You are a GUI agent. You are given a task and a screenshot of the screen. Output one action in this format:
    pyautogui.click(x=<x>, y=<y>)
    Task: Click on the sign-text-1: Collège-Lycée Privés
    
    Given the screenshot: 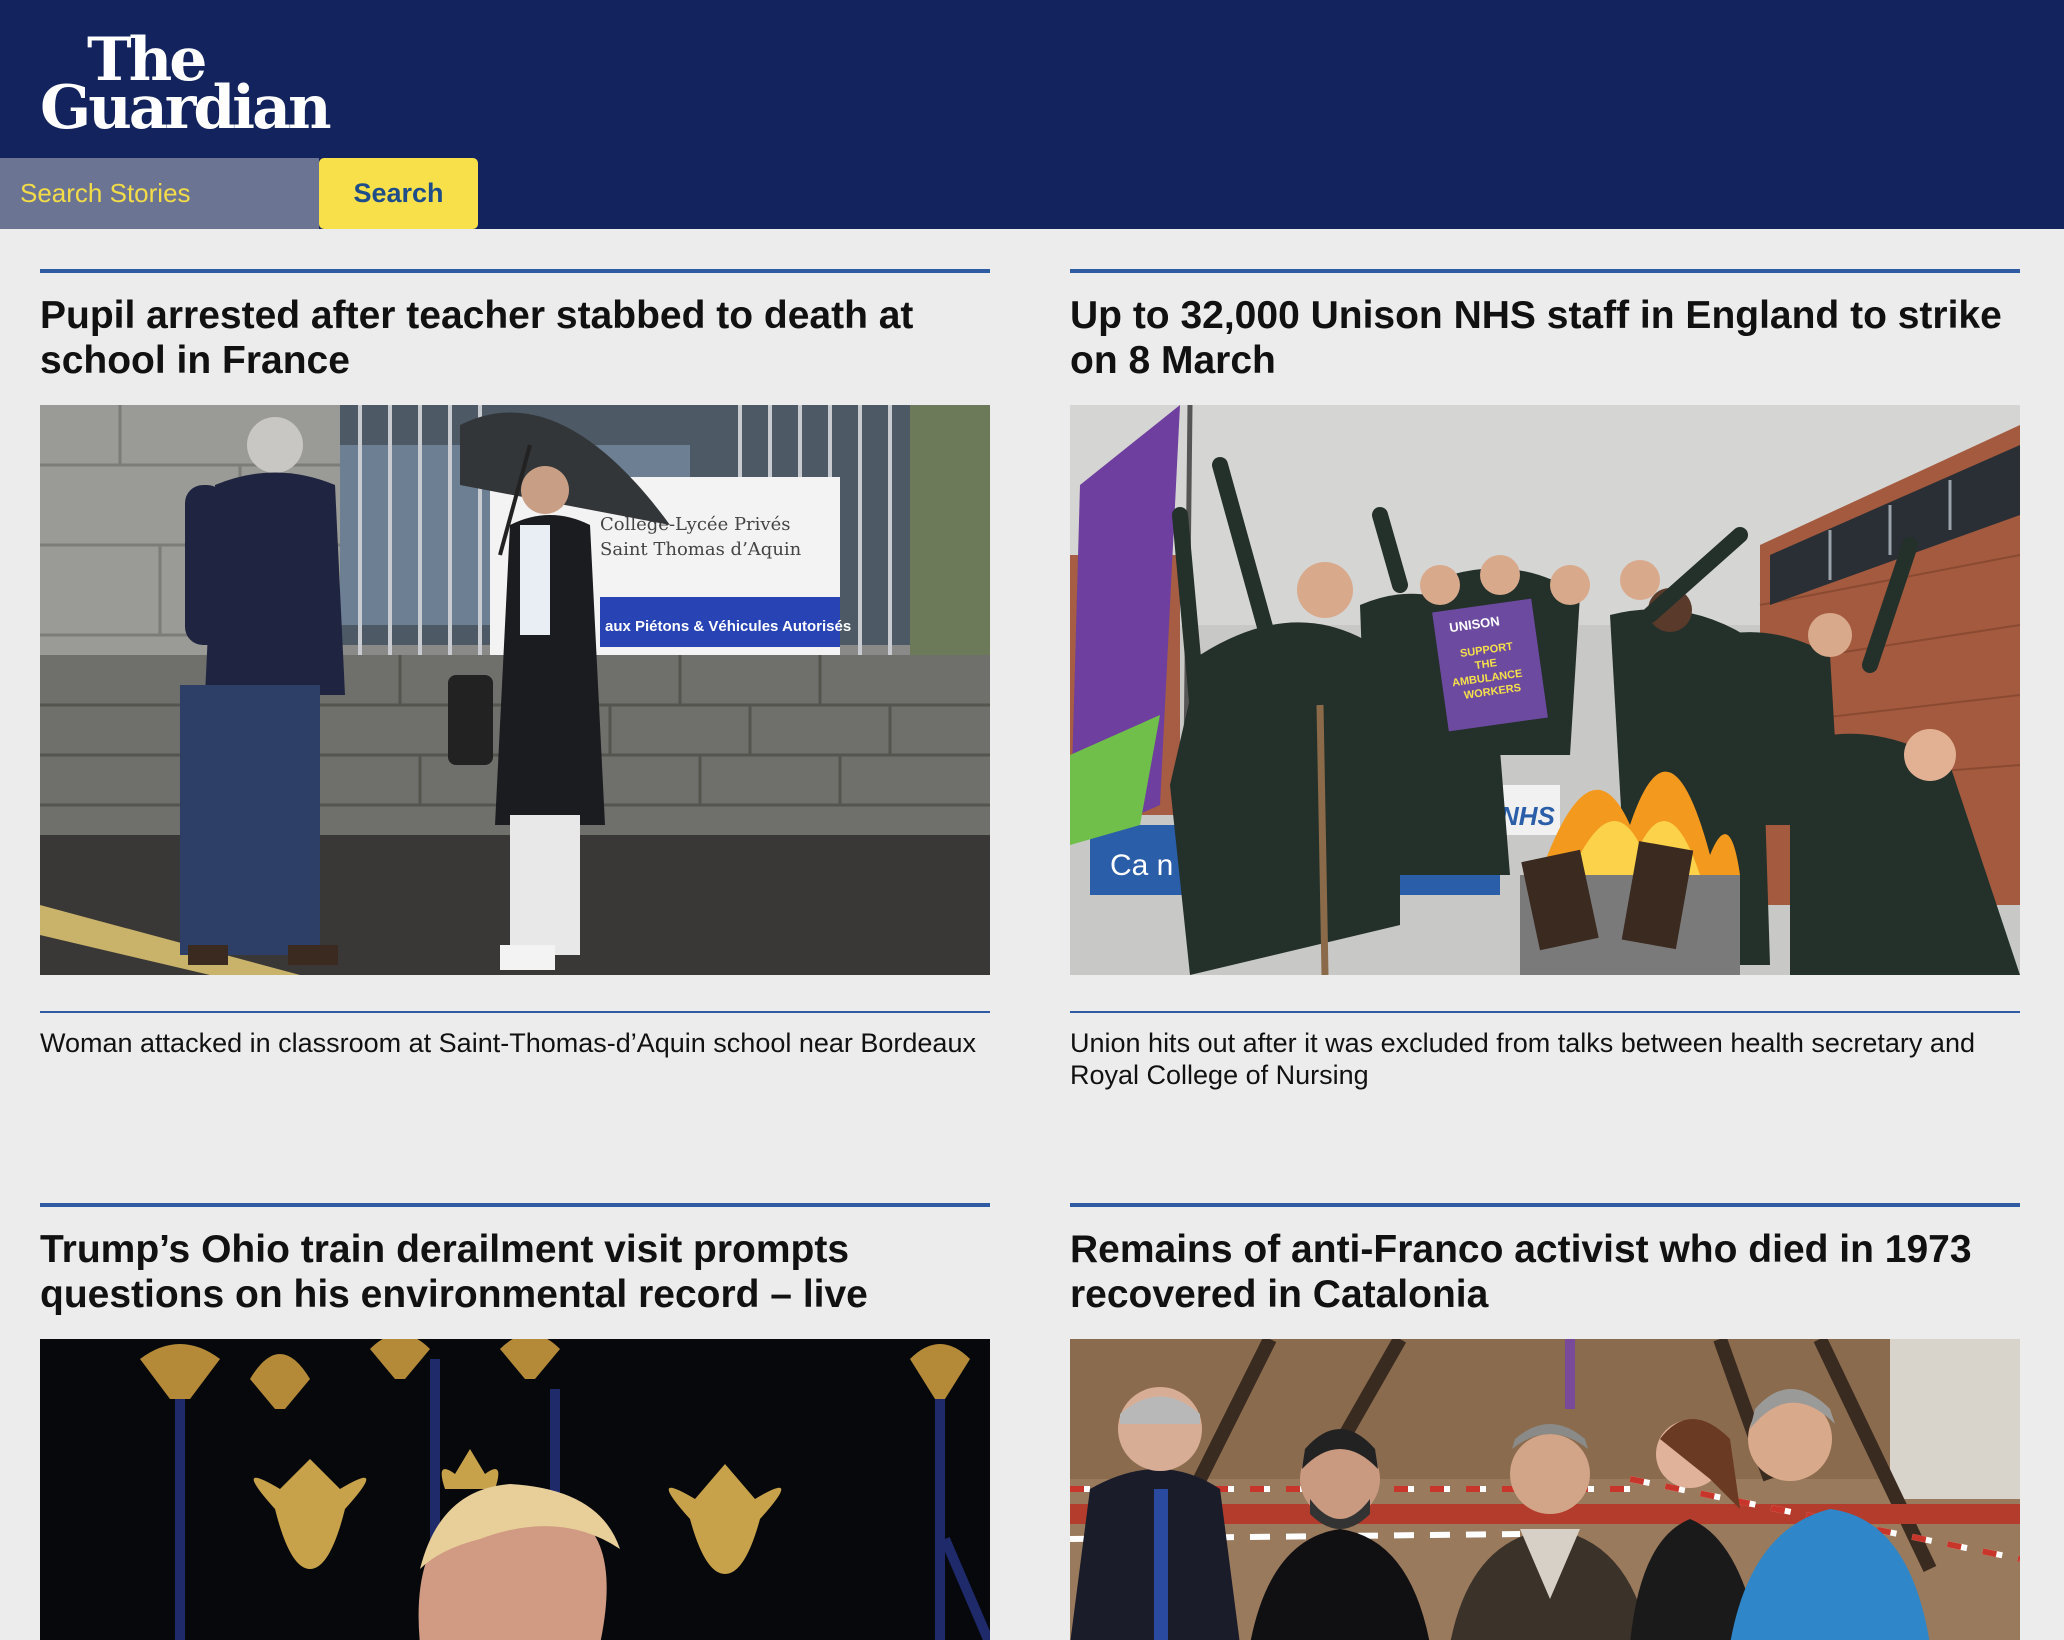 What is the action you would take?
    pyautogui.click(x=695, y=524)
    